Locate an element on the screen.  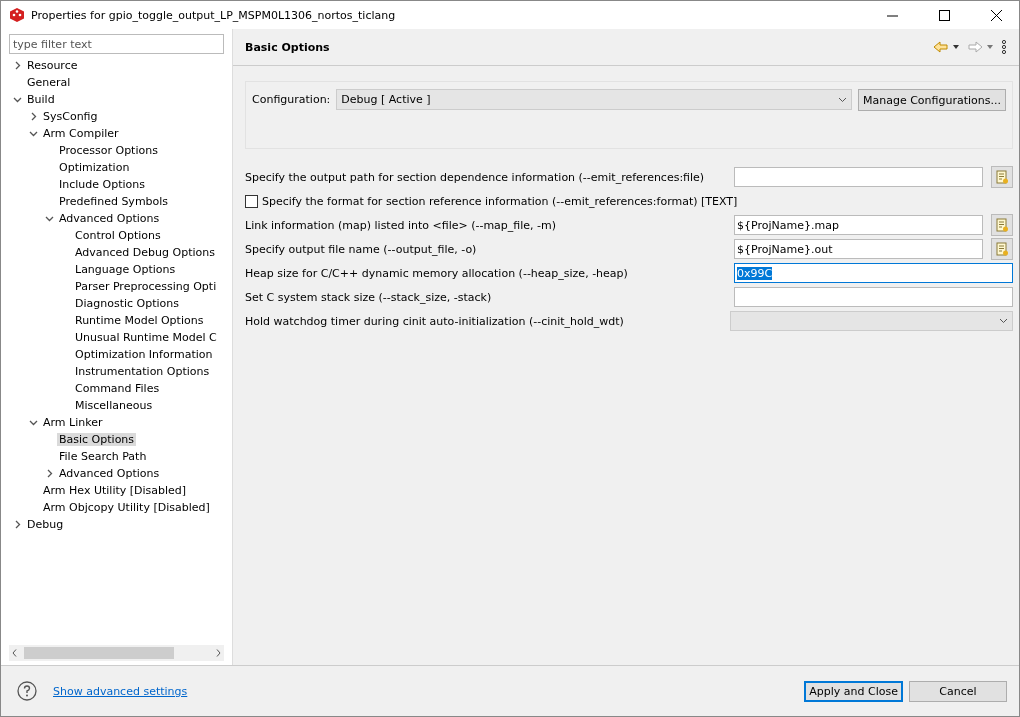
tree-item: Instrumentation Options is located at coordinates (142, 371).